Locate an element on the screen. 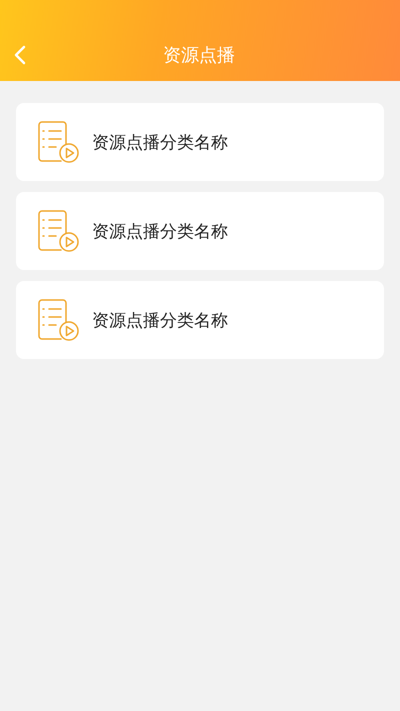 This screenshot has width=400, height=711. page-title: 资源点播 is located at coordinates (199, 55).